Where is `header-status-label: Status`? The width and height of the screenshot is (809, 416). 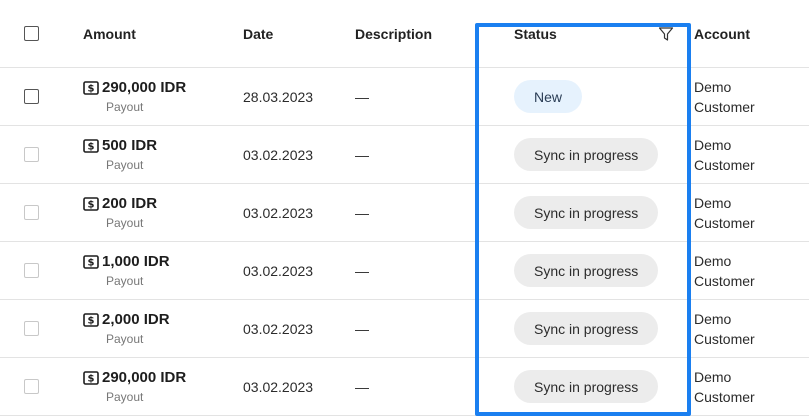
header-status-label: Status is located at coordinates (535, 33).